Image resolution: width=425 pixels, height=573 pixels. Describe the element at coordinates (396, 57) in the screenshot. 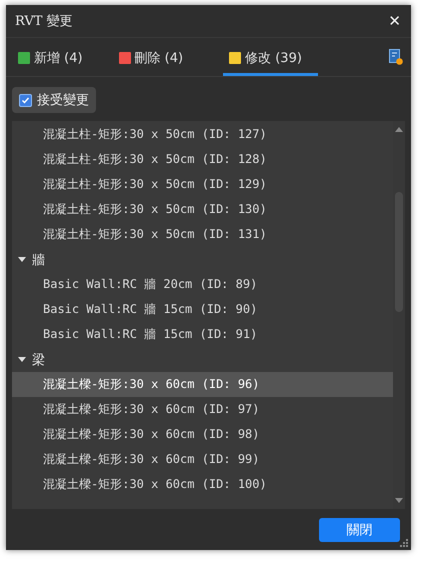

I see `document-alert-icon` at that location.